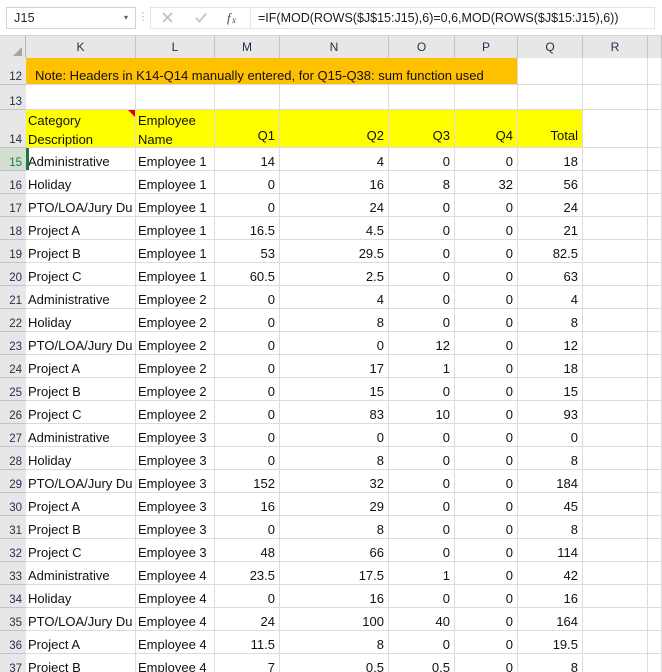  What do you see at coordinates (550, 550) in the screenshot?
I see `total-cell: 114` at bounding box center [550, 550].